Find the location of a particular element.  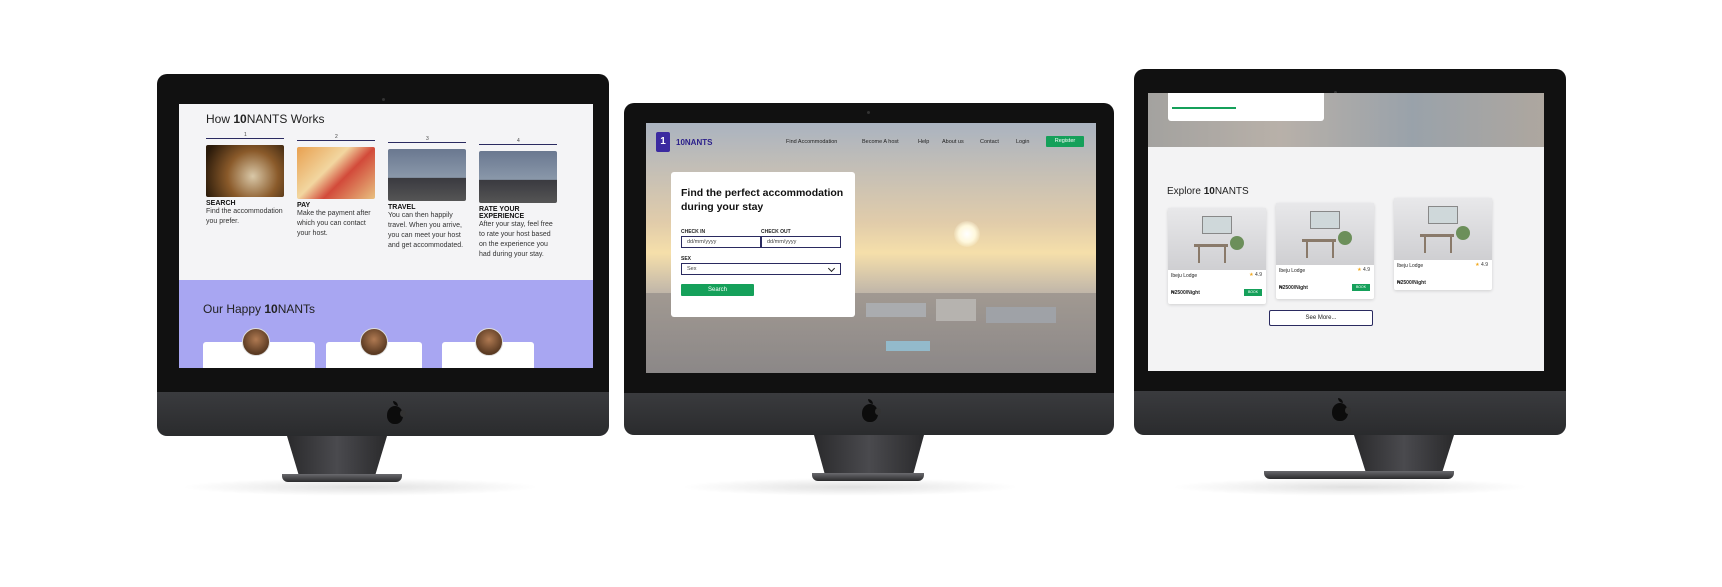

nav-become-a-host: Become A host is located at coordinates (880, 142).